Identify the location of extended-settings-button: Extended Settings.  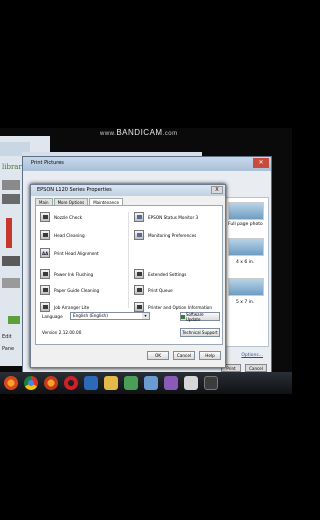
(160, 274).